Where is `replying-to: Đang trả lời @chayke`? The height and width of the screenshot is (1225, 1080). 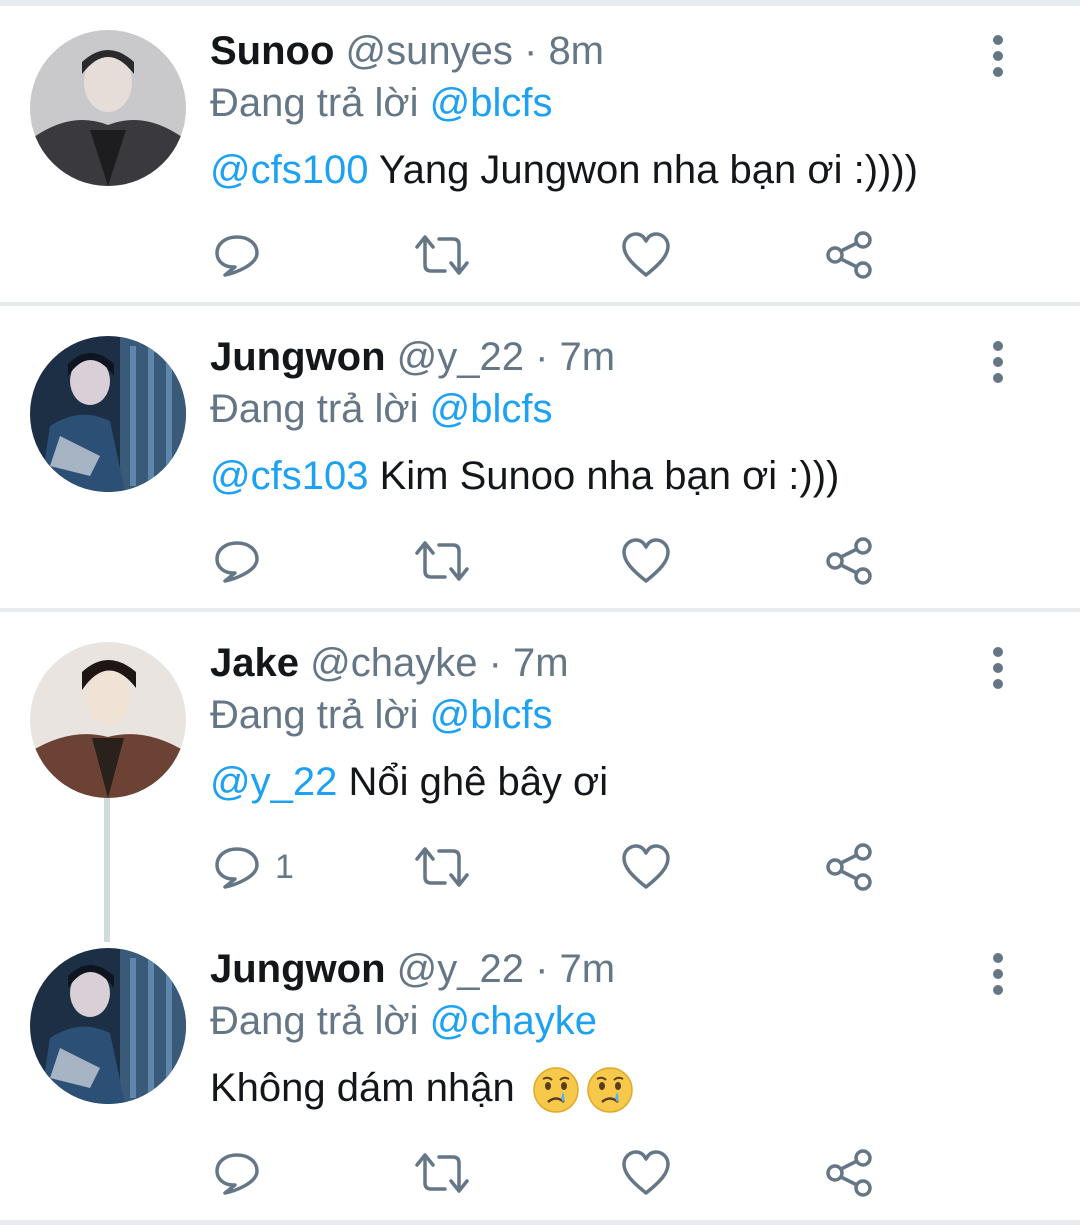 replying-to: Đang trả lời @chayke is located at coordinates (403, 1021).